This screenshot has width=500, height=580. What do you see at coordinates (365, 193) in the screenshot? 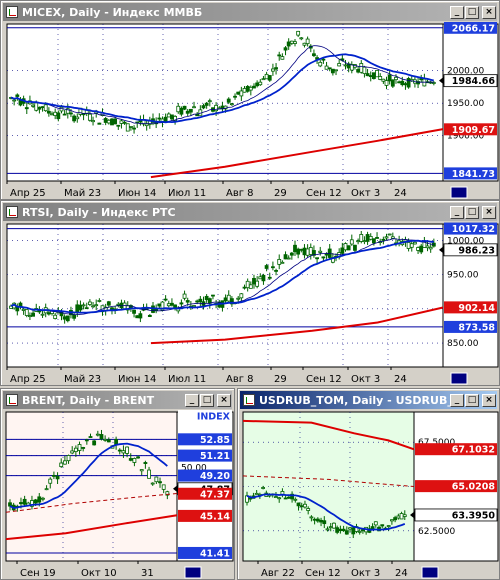
I see `x-tick-label: Окт 3` at bounding box center [365, 193].